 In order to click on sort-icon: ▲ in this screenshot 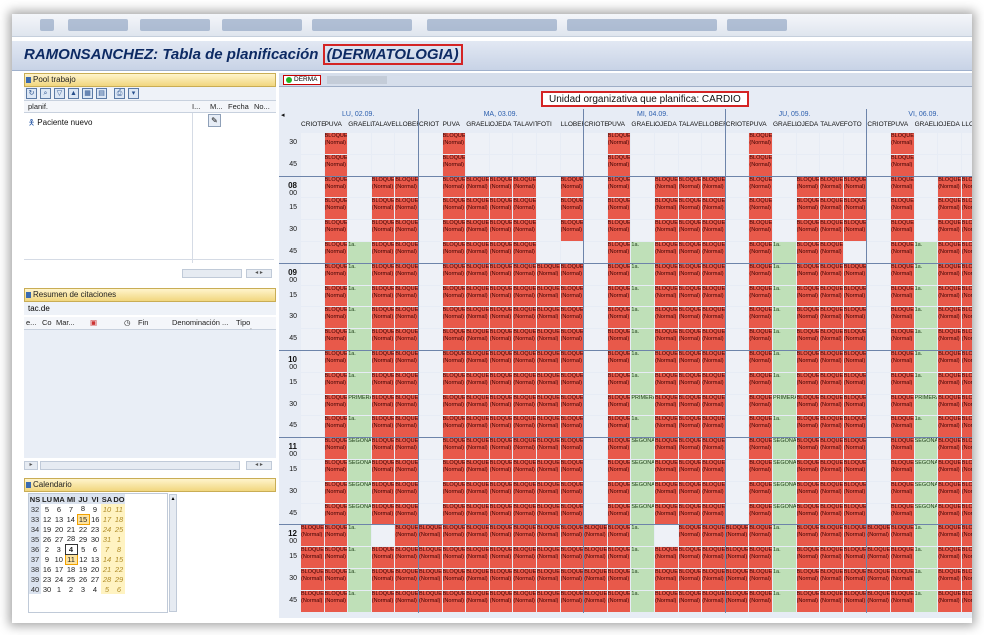, I will do `click(73, 93)`.